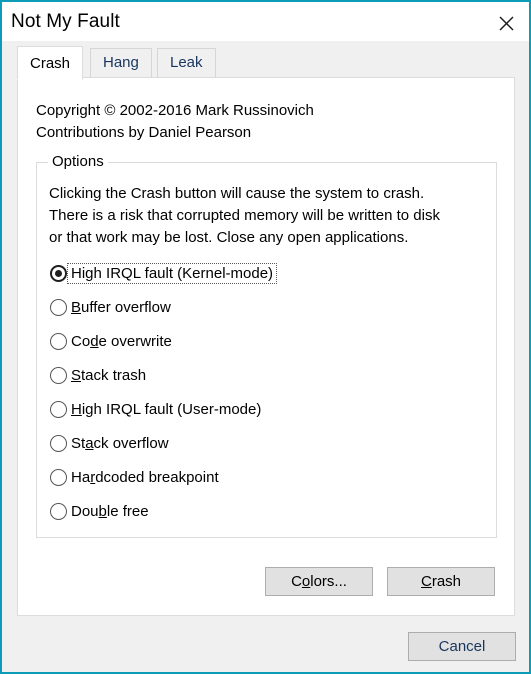 The height and width of the screenshot is (674, 531). I want to click on copyright-line-2: Contributions by Daniel Pearson, so click(144, 132).